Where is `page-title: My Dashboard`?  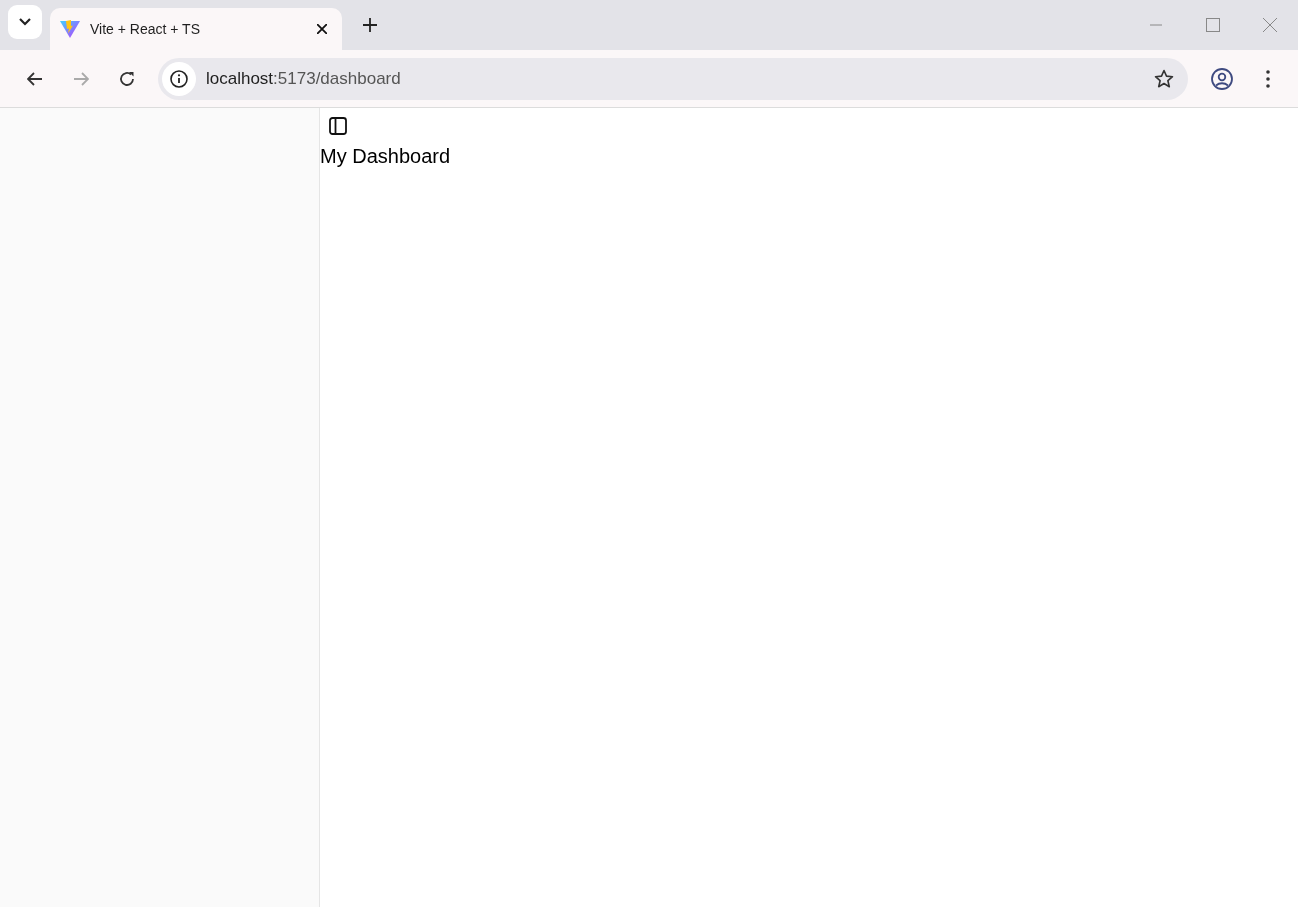
page-title: My Dashboard is located at coordinates (386, 156).